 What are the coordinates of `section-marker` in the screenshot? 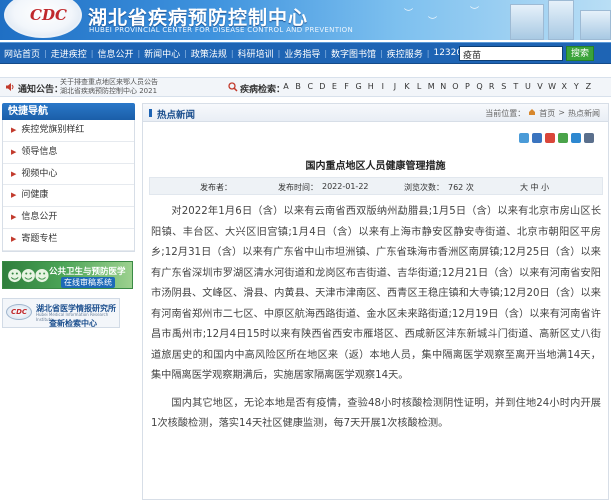 It's located at (150, 113).